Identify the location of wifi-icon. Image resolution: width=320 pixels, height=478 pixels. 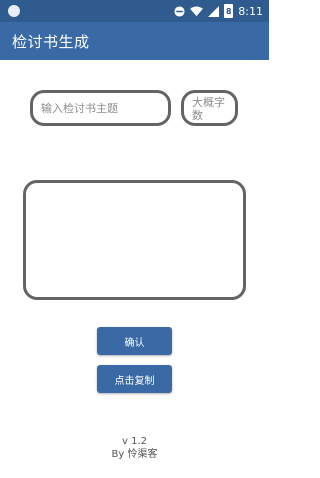
(197, 11).